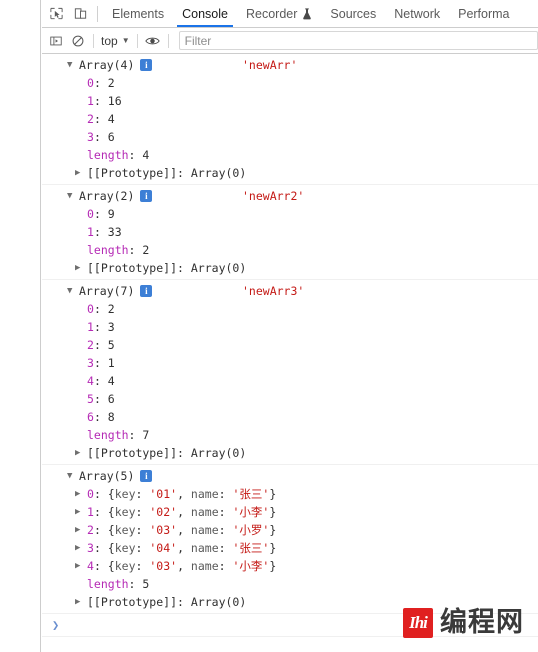 The image size is (538, 652). What do you see at coordinates (290, 548) in the screenshot?
I see `object-item-row: 3: {key: '04', name: '张三'}` at bounding box center [290, 548].